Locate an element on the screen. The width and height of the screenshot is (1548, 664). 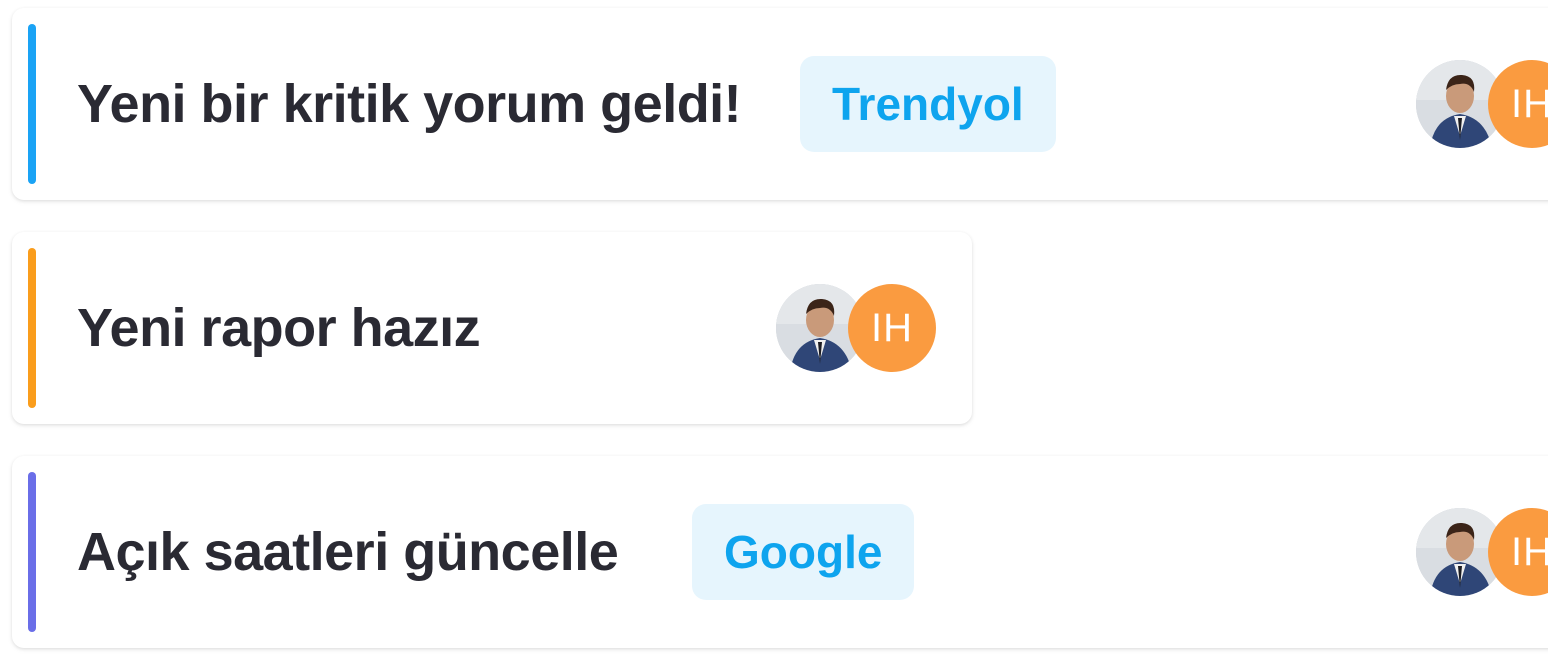
source-tag-trendyol: Trendyol is located at coordinates (928, 104).